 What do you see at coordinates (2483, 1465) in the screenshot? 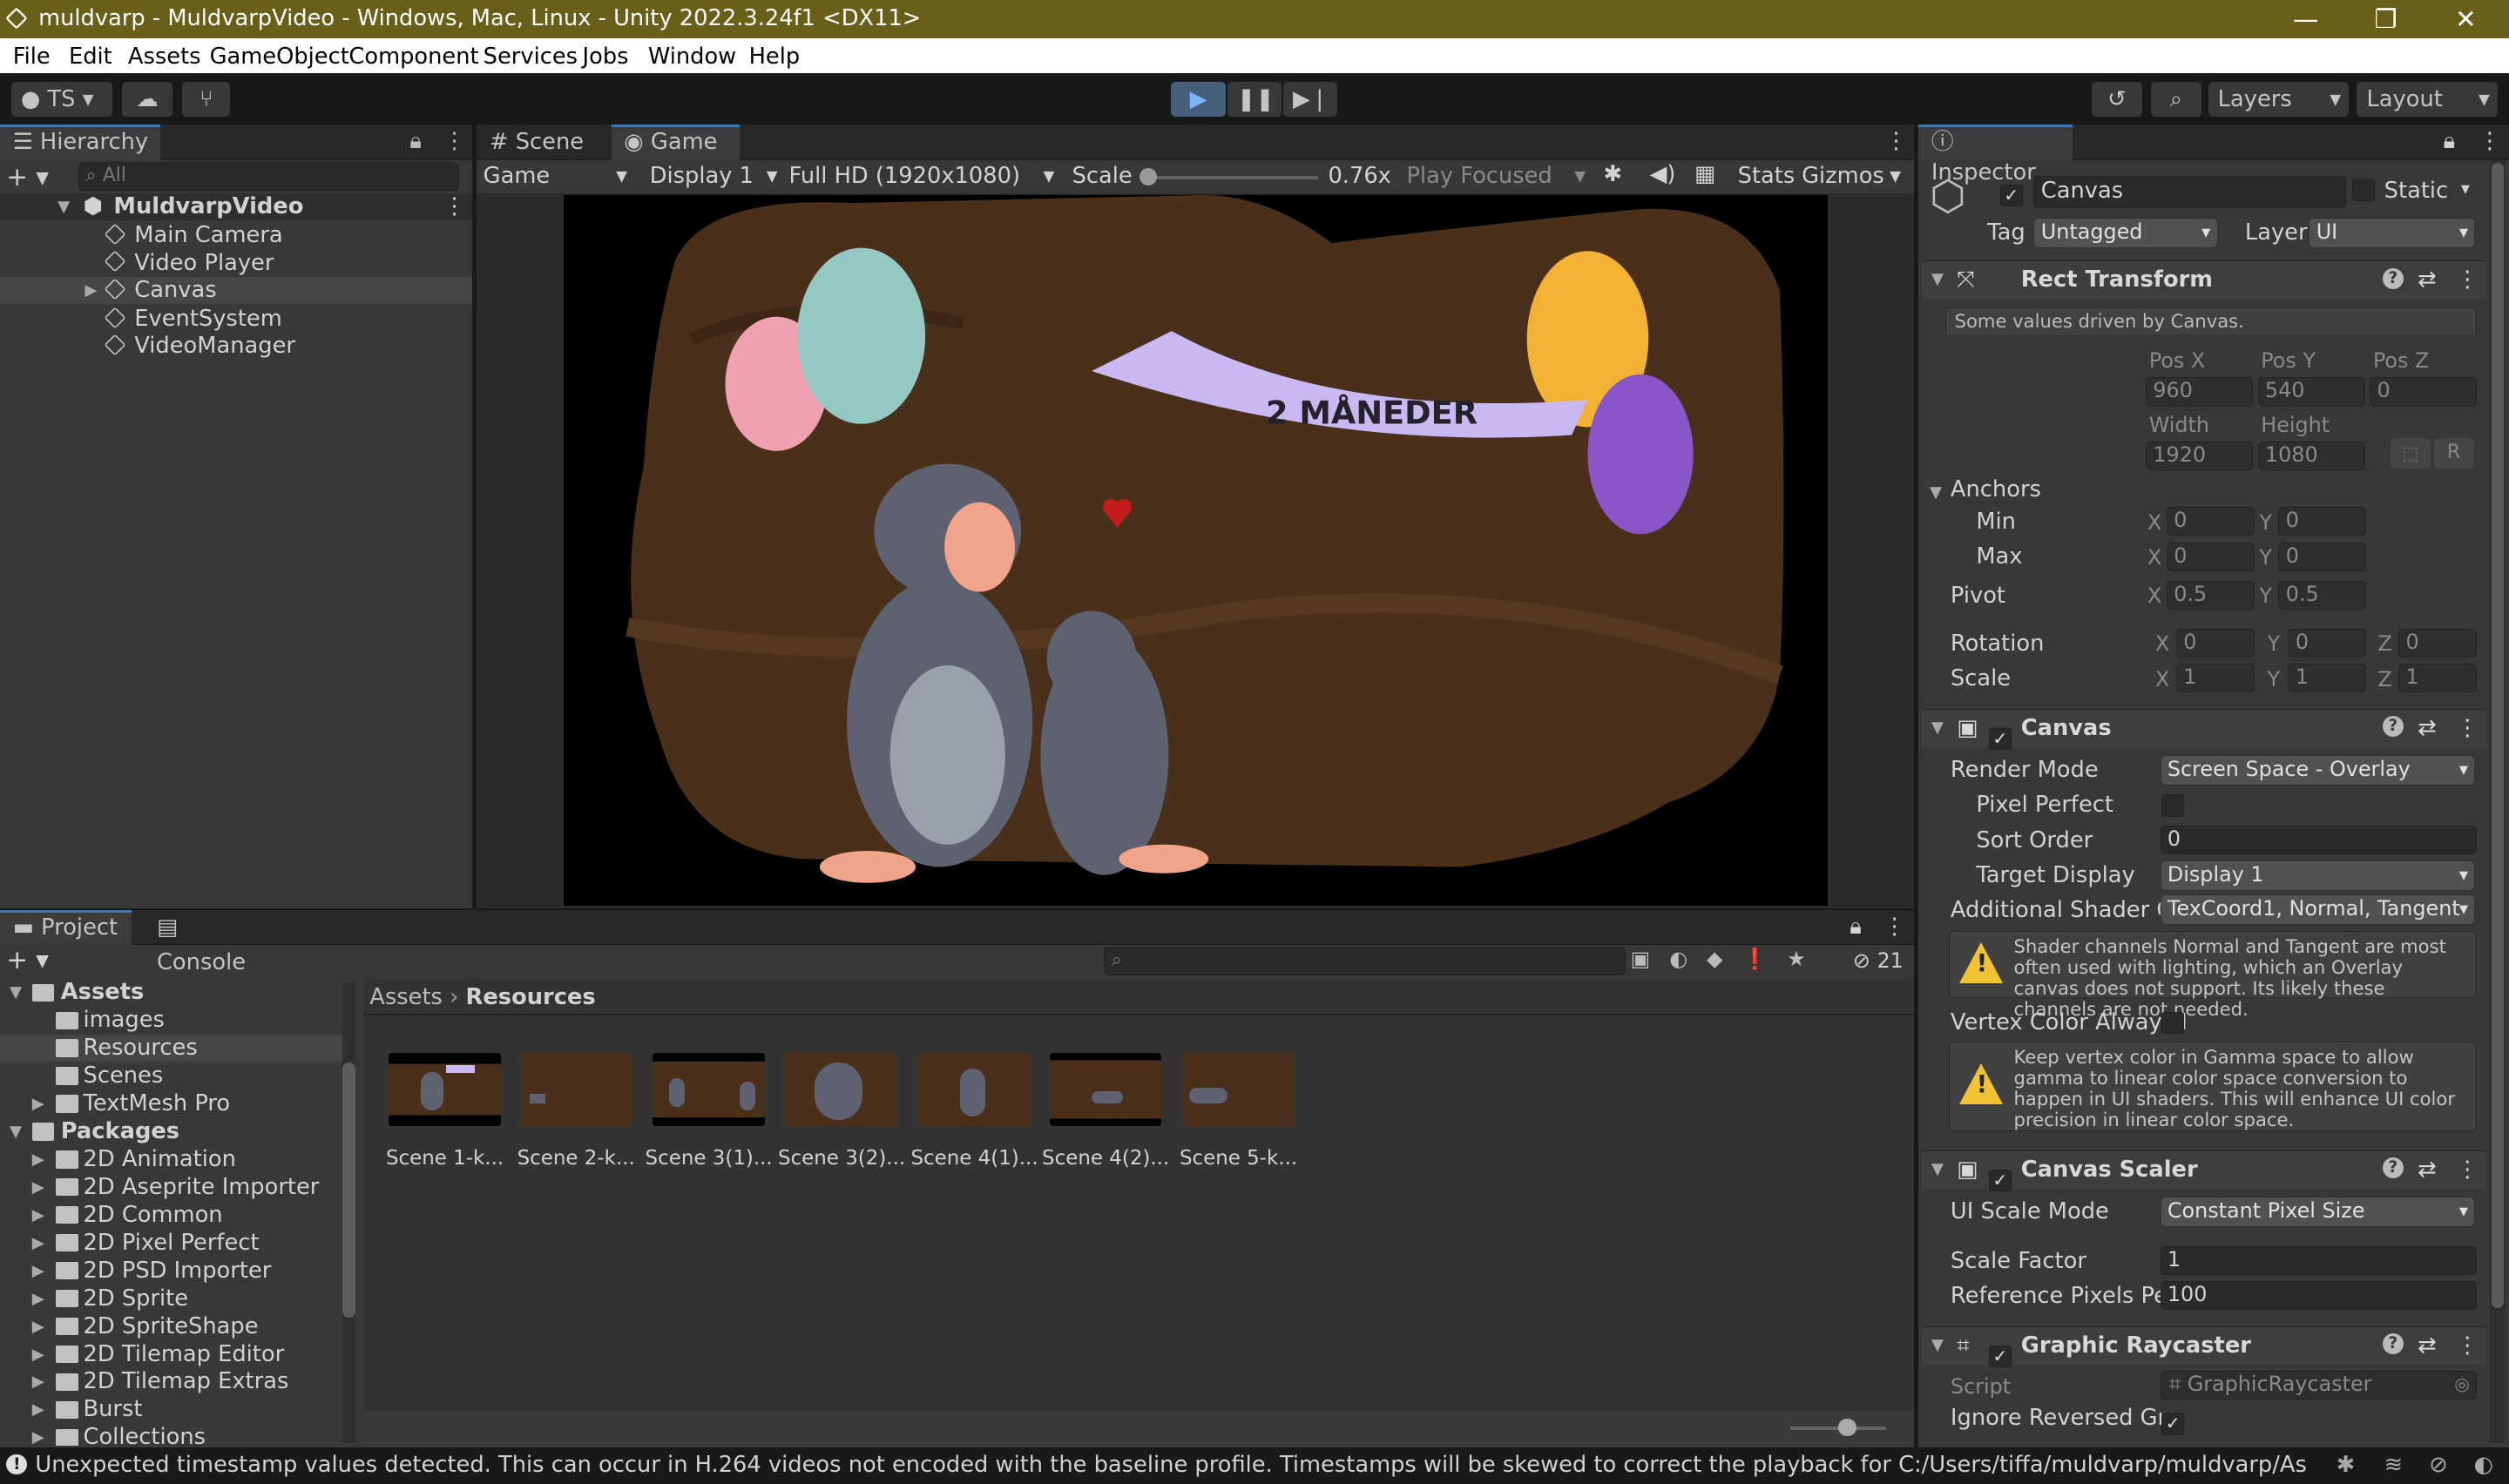
I see `progress-icon: ◐` at bounding box center [2483, 1465].